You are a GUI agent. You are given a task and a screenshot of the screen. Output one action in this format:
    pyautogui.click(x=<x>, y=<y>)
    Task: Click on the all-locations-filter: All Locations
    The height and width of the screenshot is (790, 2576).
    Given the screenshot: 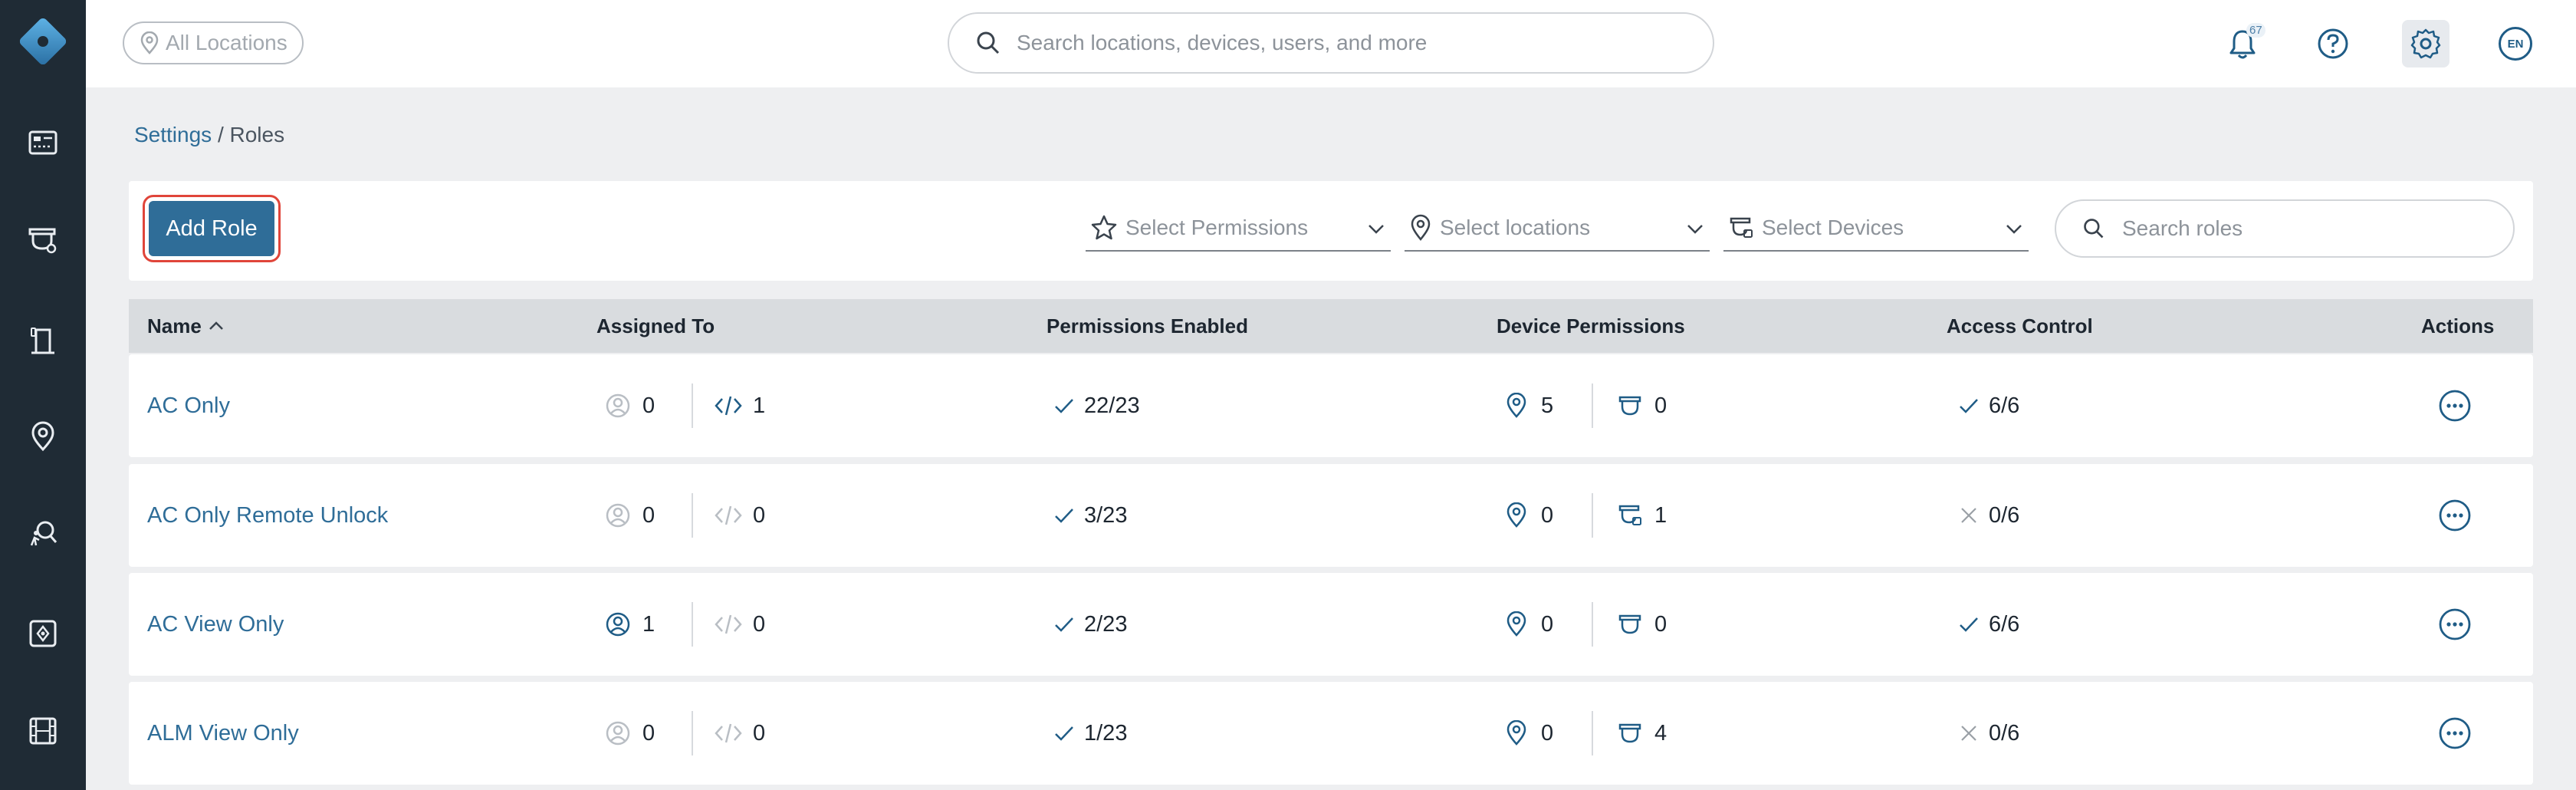 What is the action you would take?
    pyautogui.click(x=214, y=42)
    